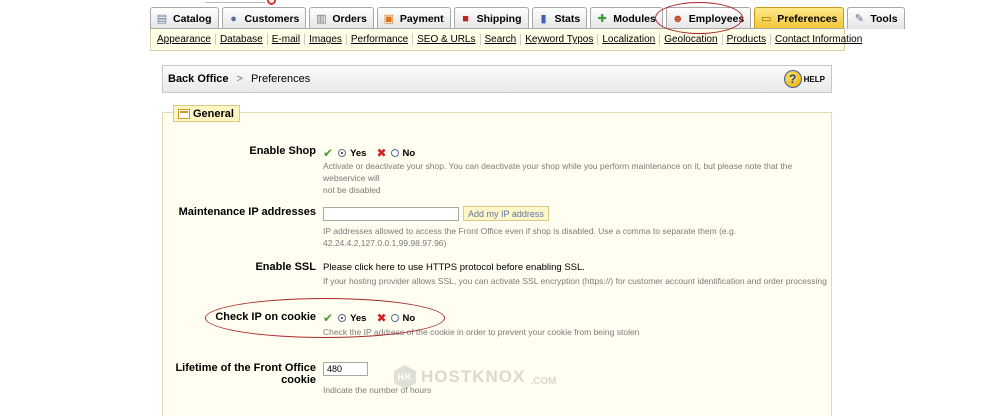 This screenshot has height=416, width=996. Describe the element at coordinates (342, 153) in the screenshot. I see `enable-shop-yes-radio` at that location.